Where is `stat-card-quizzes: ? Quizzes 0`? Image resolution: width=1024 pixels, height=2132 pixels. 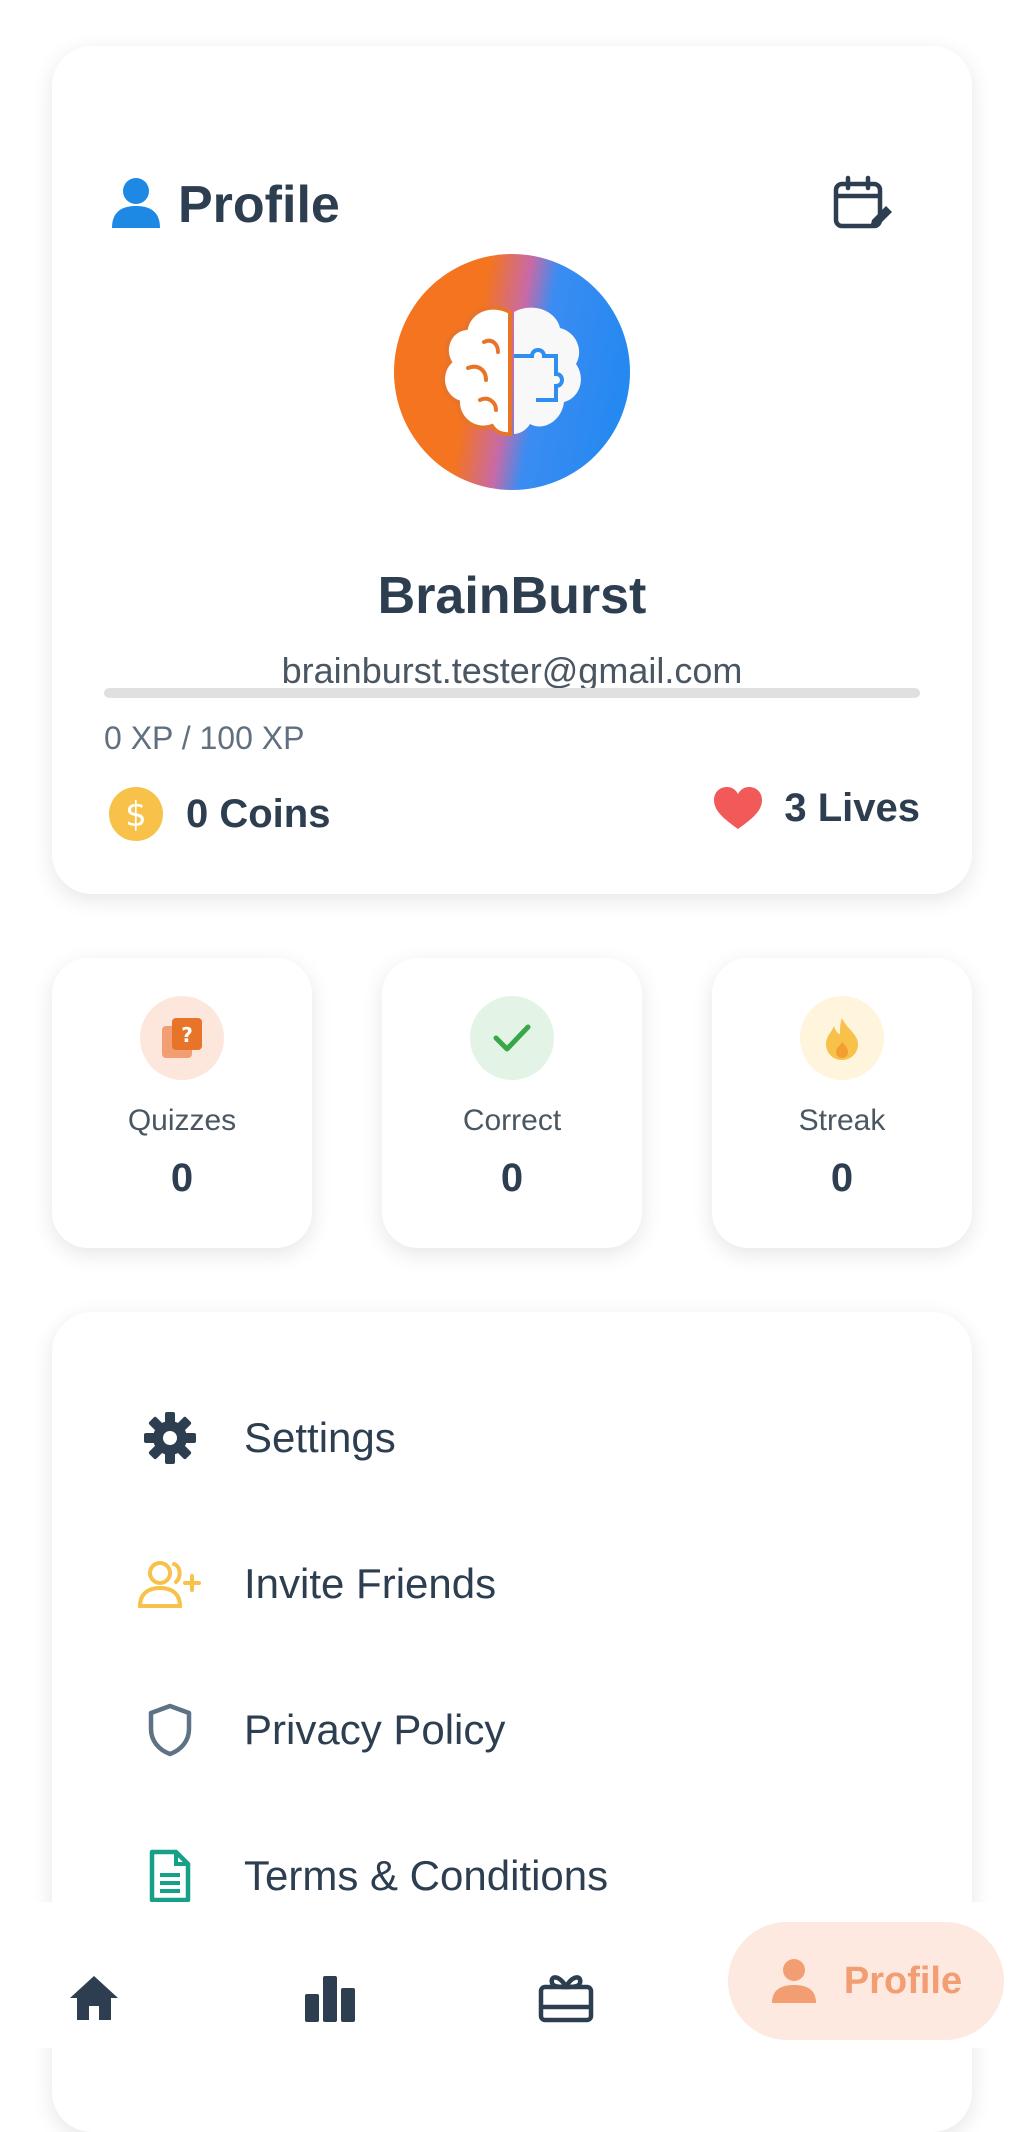
stat-card-quizzes: ? Quizzes 0 is located at coordinates (182, 1103).